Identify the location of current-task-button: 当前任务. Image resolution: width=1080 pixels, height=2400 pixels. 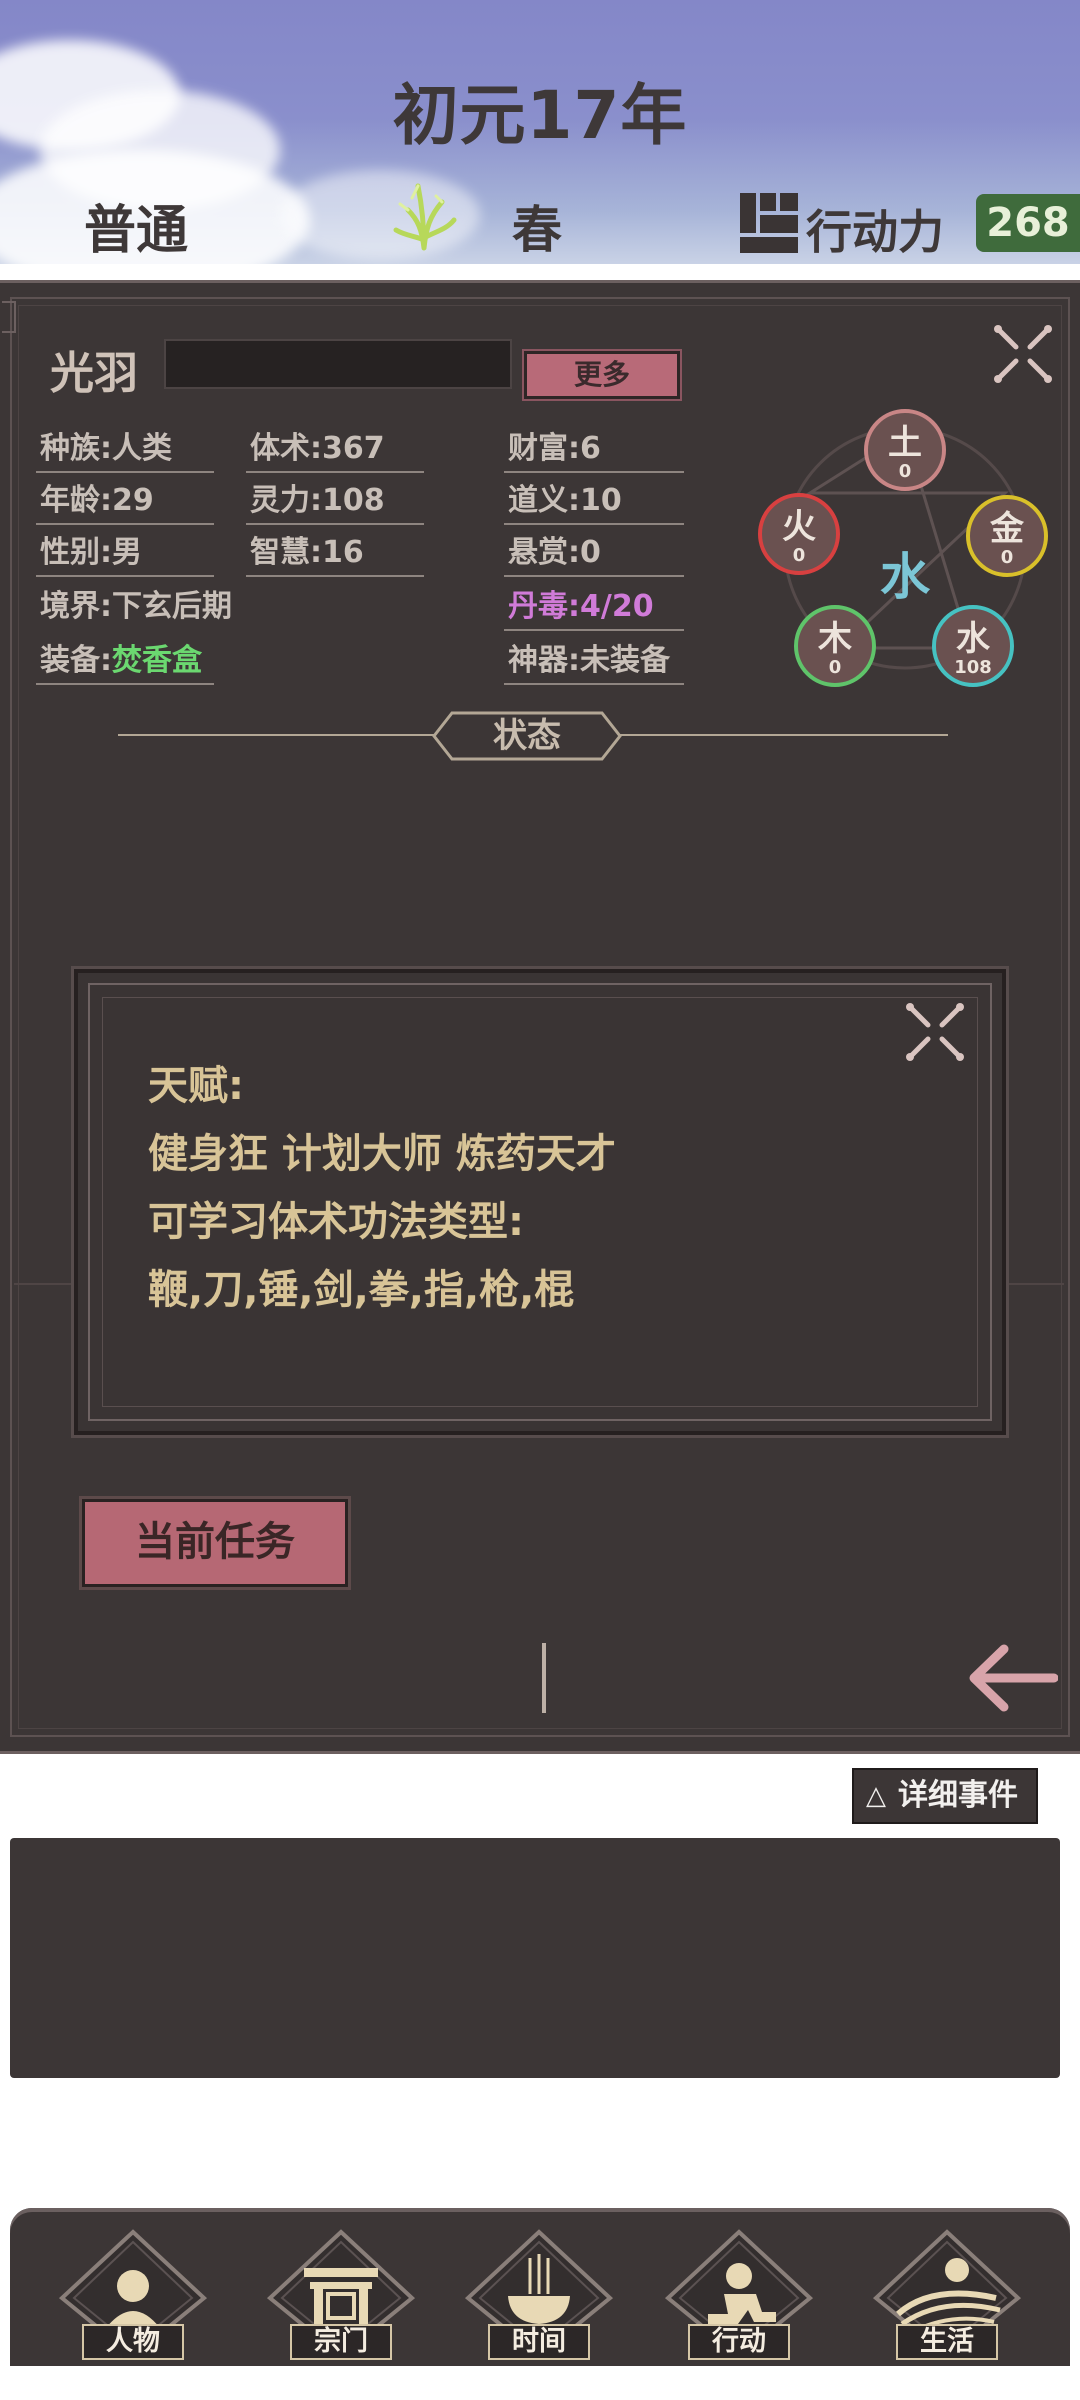
(215, 1543).